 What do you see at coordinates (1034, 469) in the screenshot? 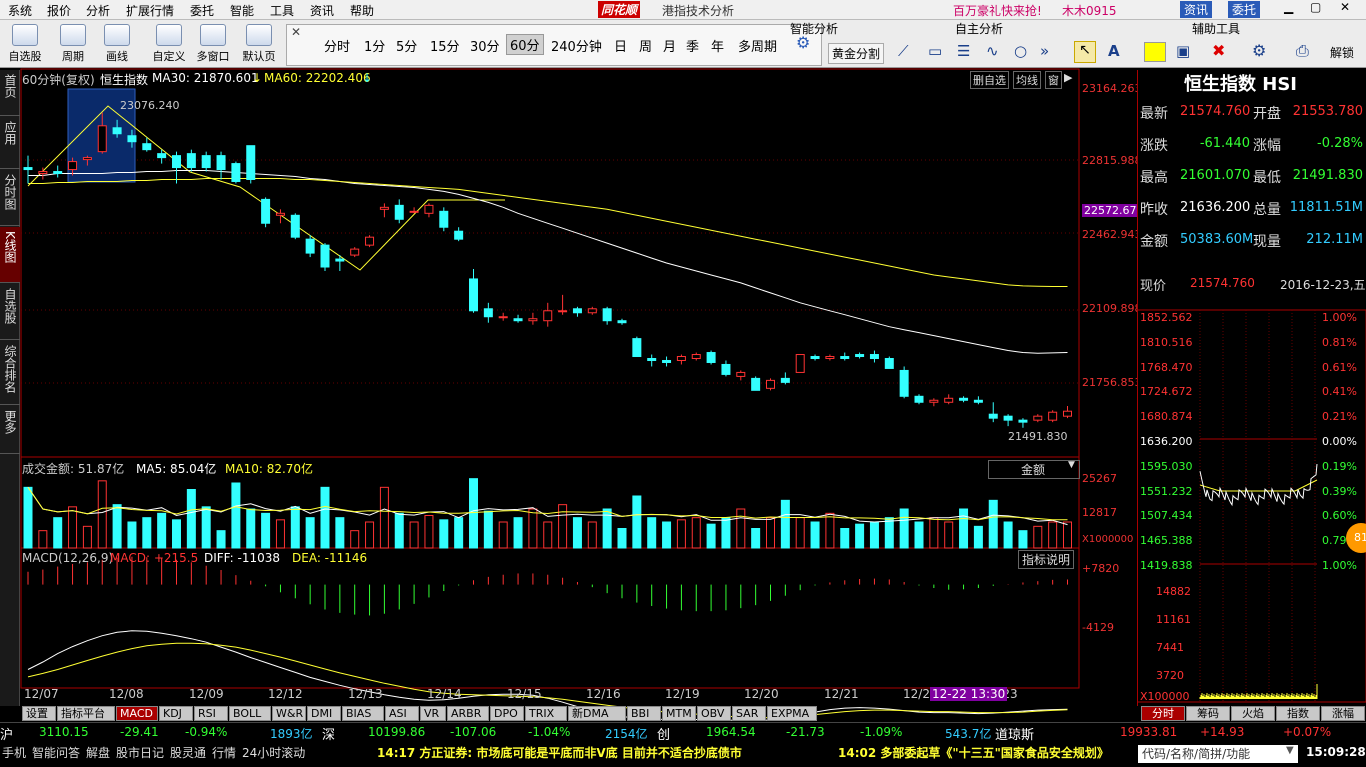
I see `amount-dropdown: 金额` at bounding box center [1034, 469].